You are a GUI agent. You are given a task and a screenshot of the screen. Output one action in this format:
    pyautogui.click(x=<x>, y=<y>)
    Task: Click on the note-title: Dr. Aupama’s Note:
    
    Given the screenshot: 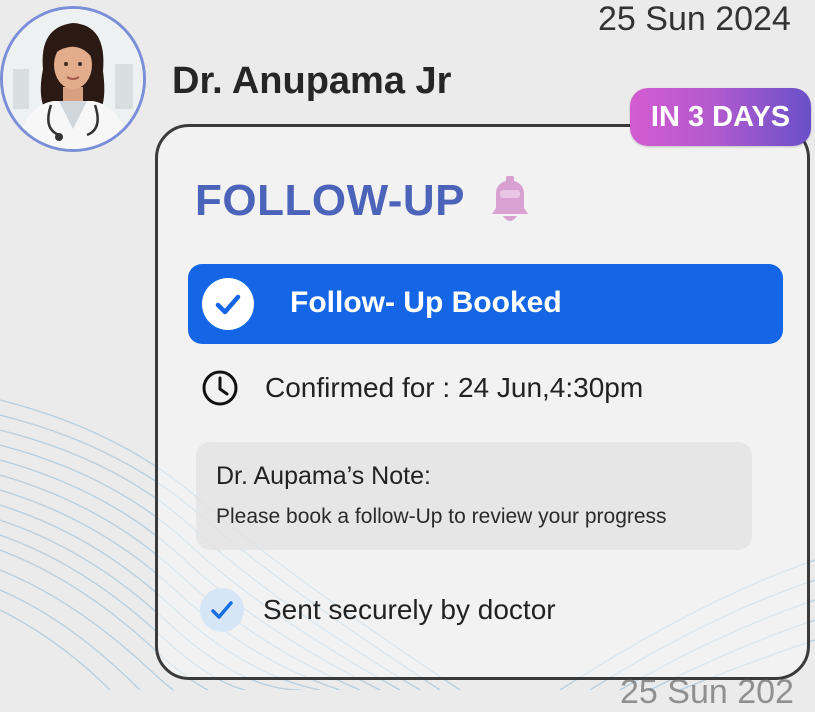 What is the action you would take?
    pyautogui.click(x=323, y=476)
    